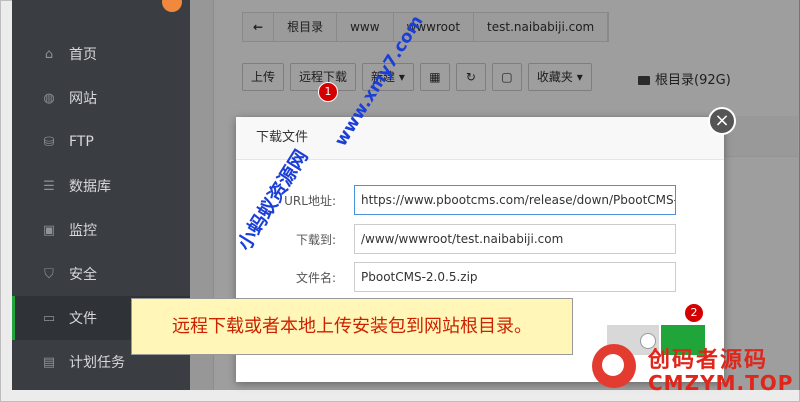 The height and width of the screenshot is (402, 800). What do you see at coordinates (49, 186) in the screenshot?
I see `database-icon: ☰` at bounding box center [49, 186].